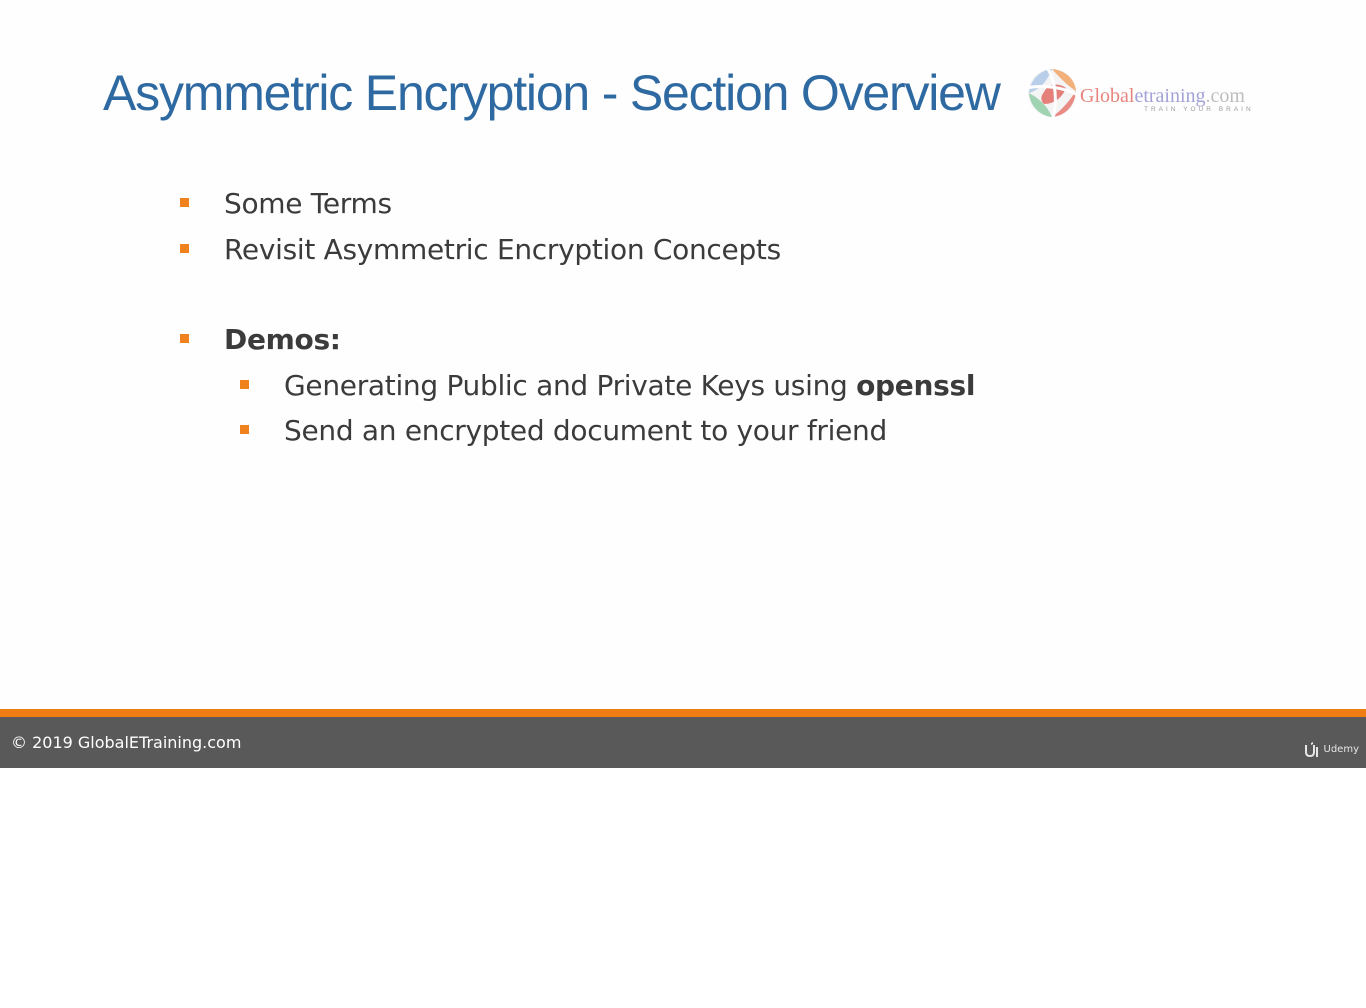 Image resolution: width=1366 pixels, height=1008 pixels. Describe the element at coordinates (683, 713) in the screenshot. I see `footer-accent-stripe` at that location.